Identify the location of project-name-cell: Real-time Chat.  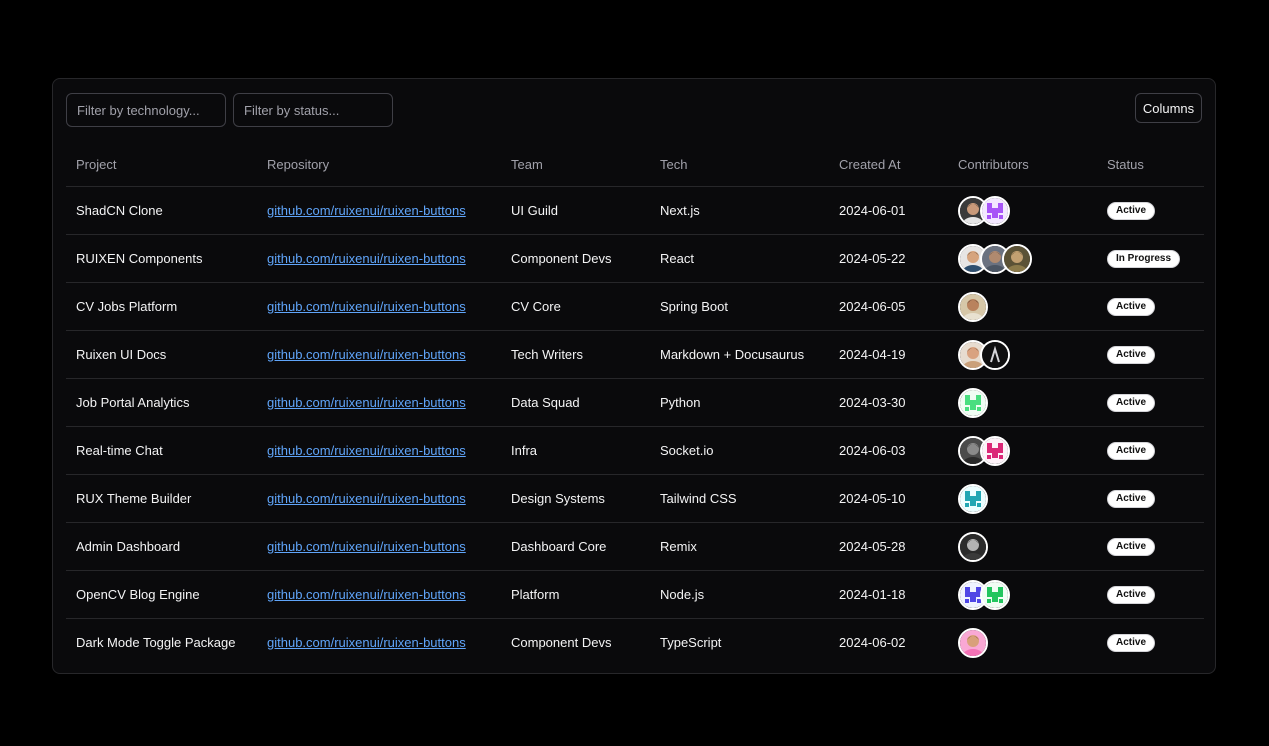
(161, 450).